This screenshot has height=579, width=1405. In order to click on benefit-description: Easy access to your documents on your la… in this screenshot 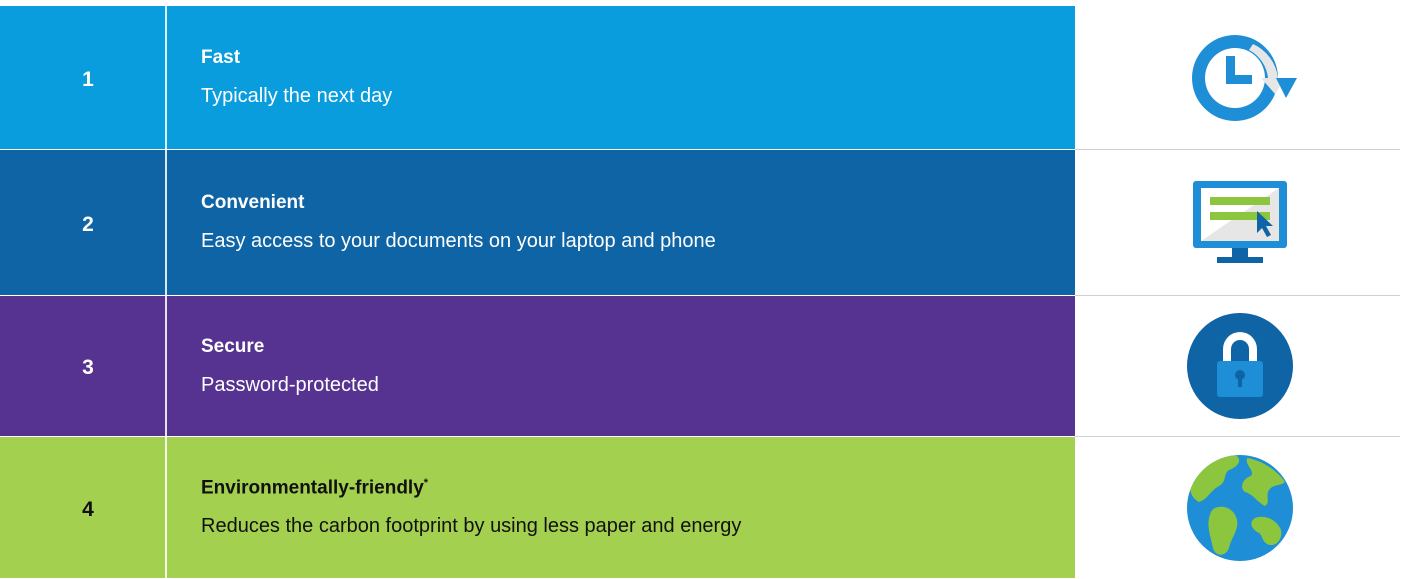, I will do `click(458, 241)`.